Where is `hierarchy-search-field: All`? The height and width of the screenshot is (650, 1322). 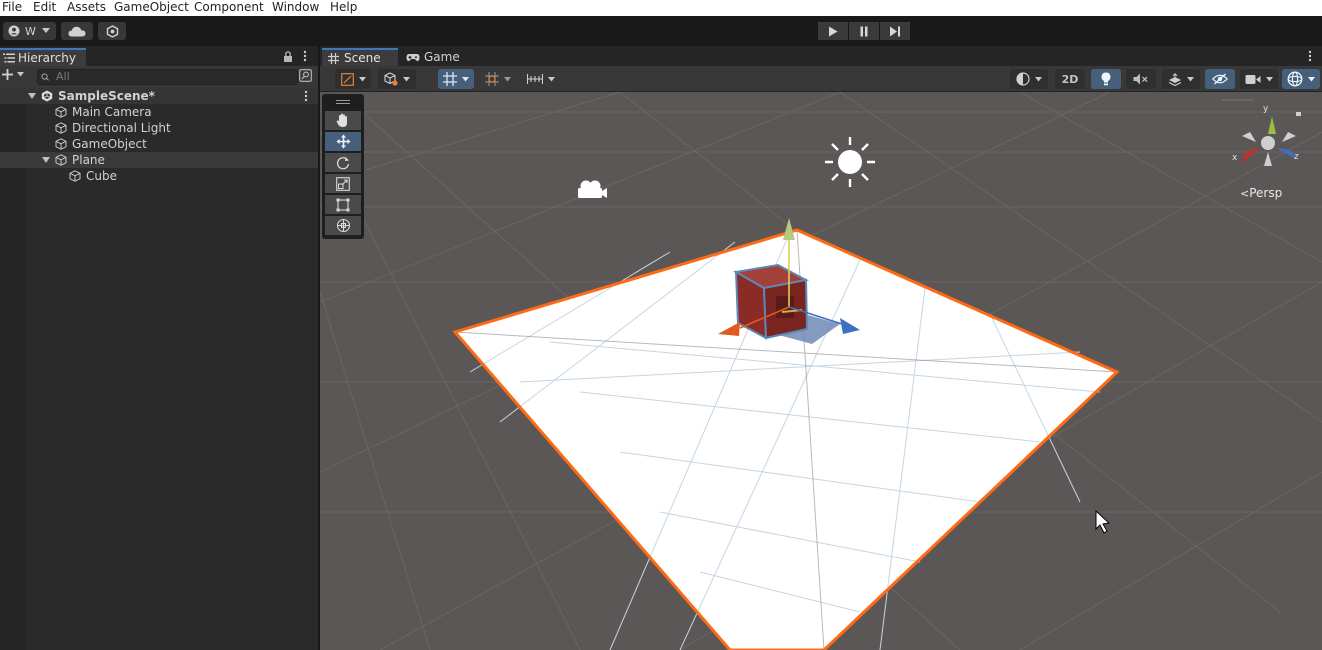
hierarchy-search-field: All is located at coordinates (167, 77).